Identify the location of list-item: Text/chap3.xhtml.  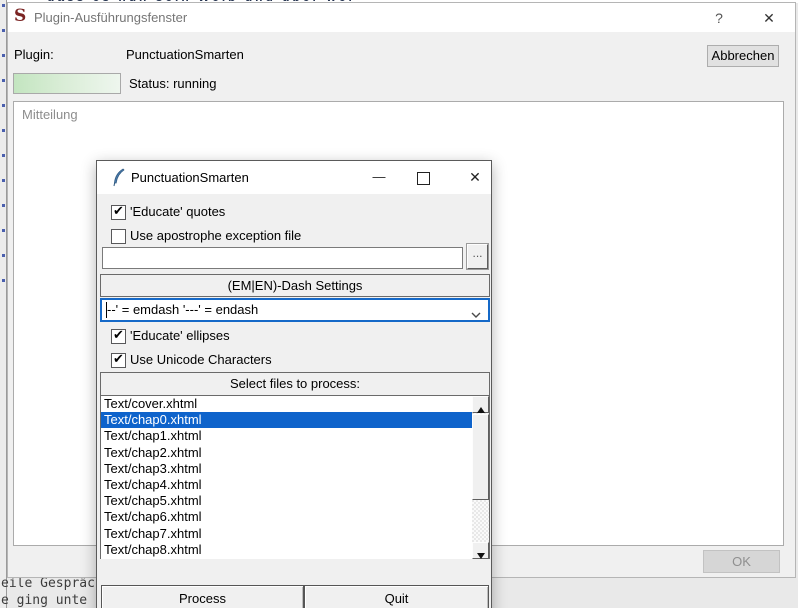
(295, 469).